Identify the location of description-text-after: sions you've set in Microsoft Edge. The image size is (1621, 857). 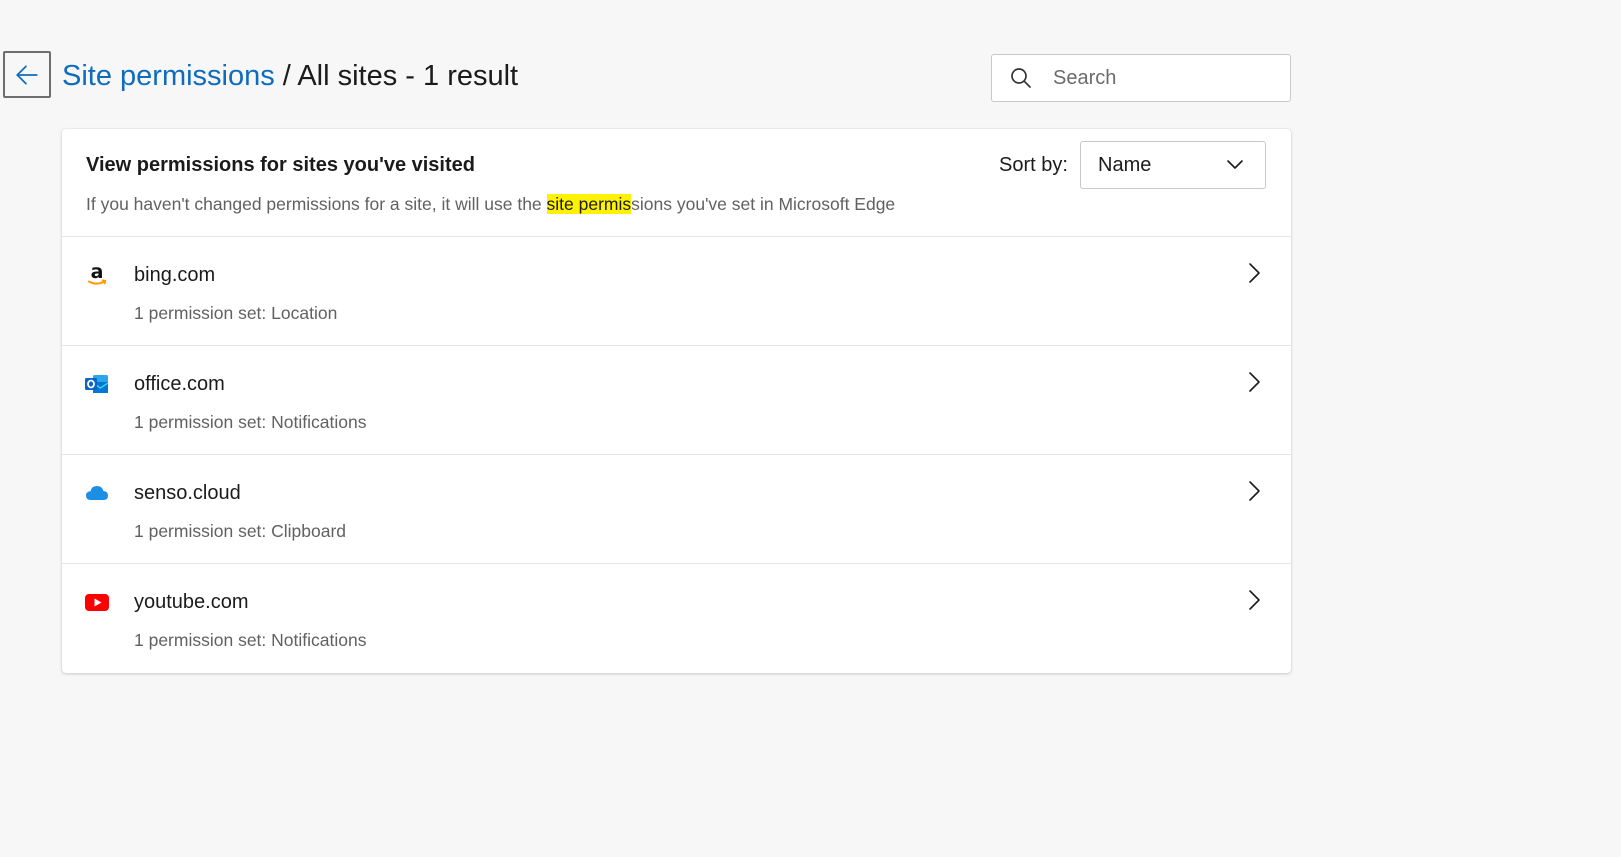
(763, 204).